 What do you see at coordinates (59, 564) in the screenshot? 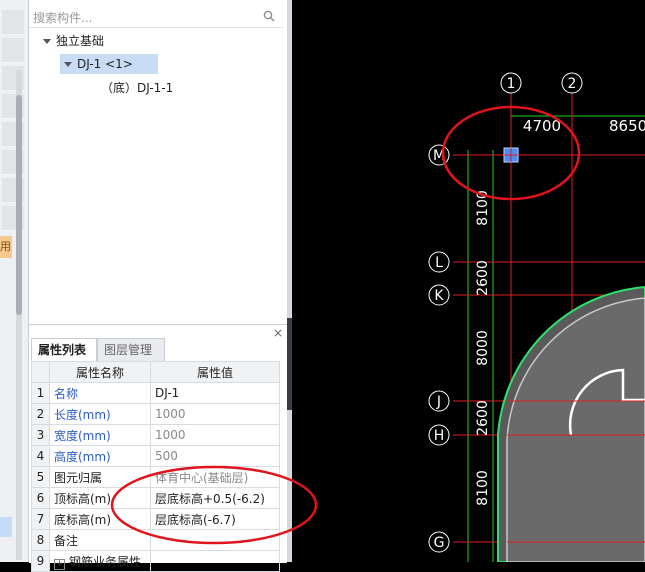
I see `expand-plus-icon: +` at bounding box center [59, 564].